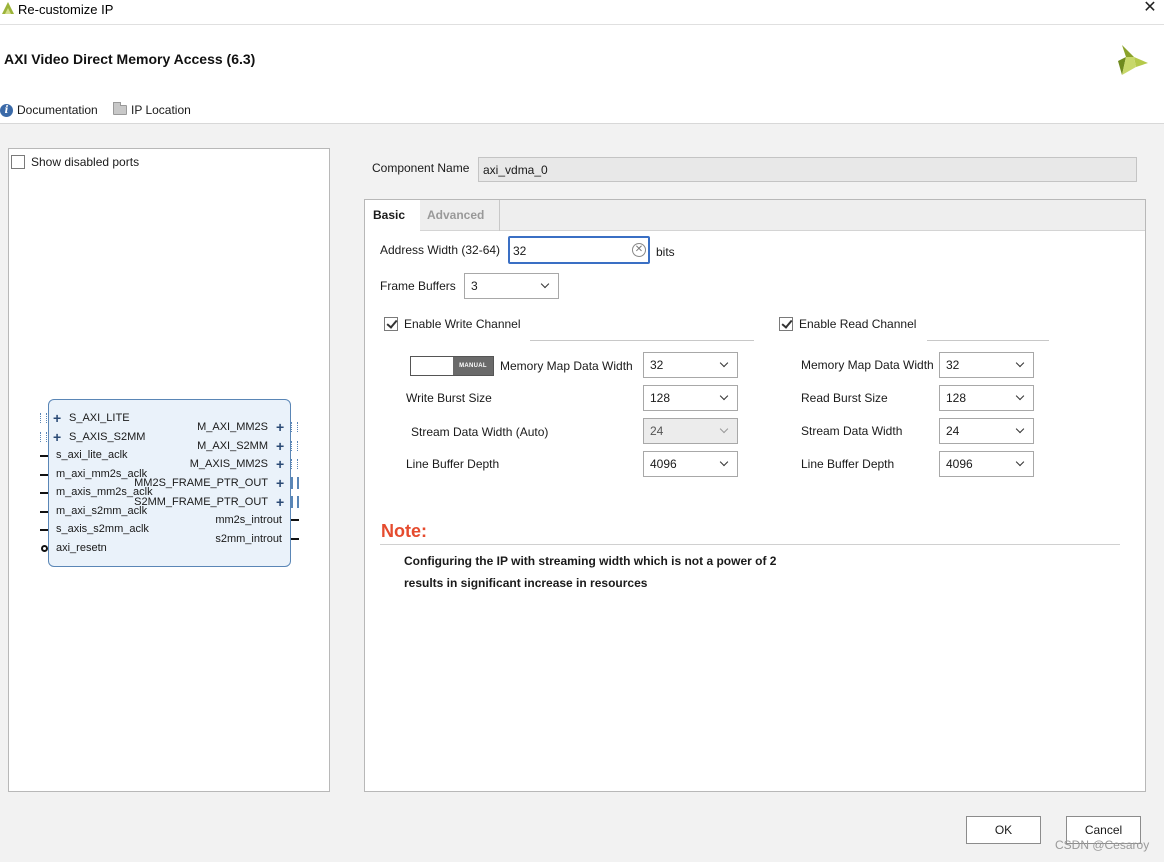 Image resolution: width=1164 pixels, height=862 pixels. Describe the element at coordinates (579, 250) in the screenshot. I see `address-width-input: 32` at that location.